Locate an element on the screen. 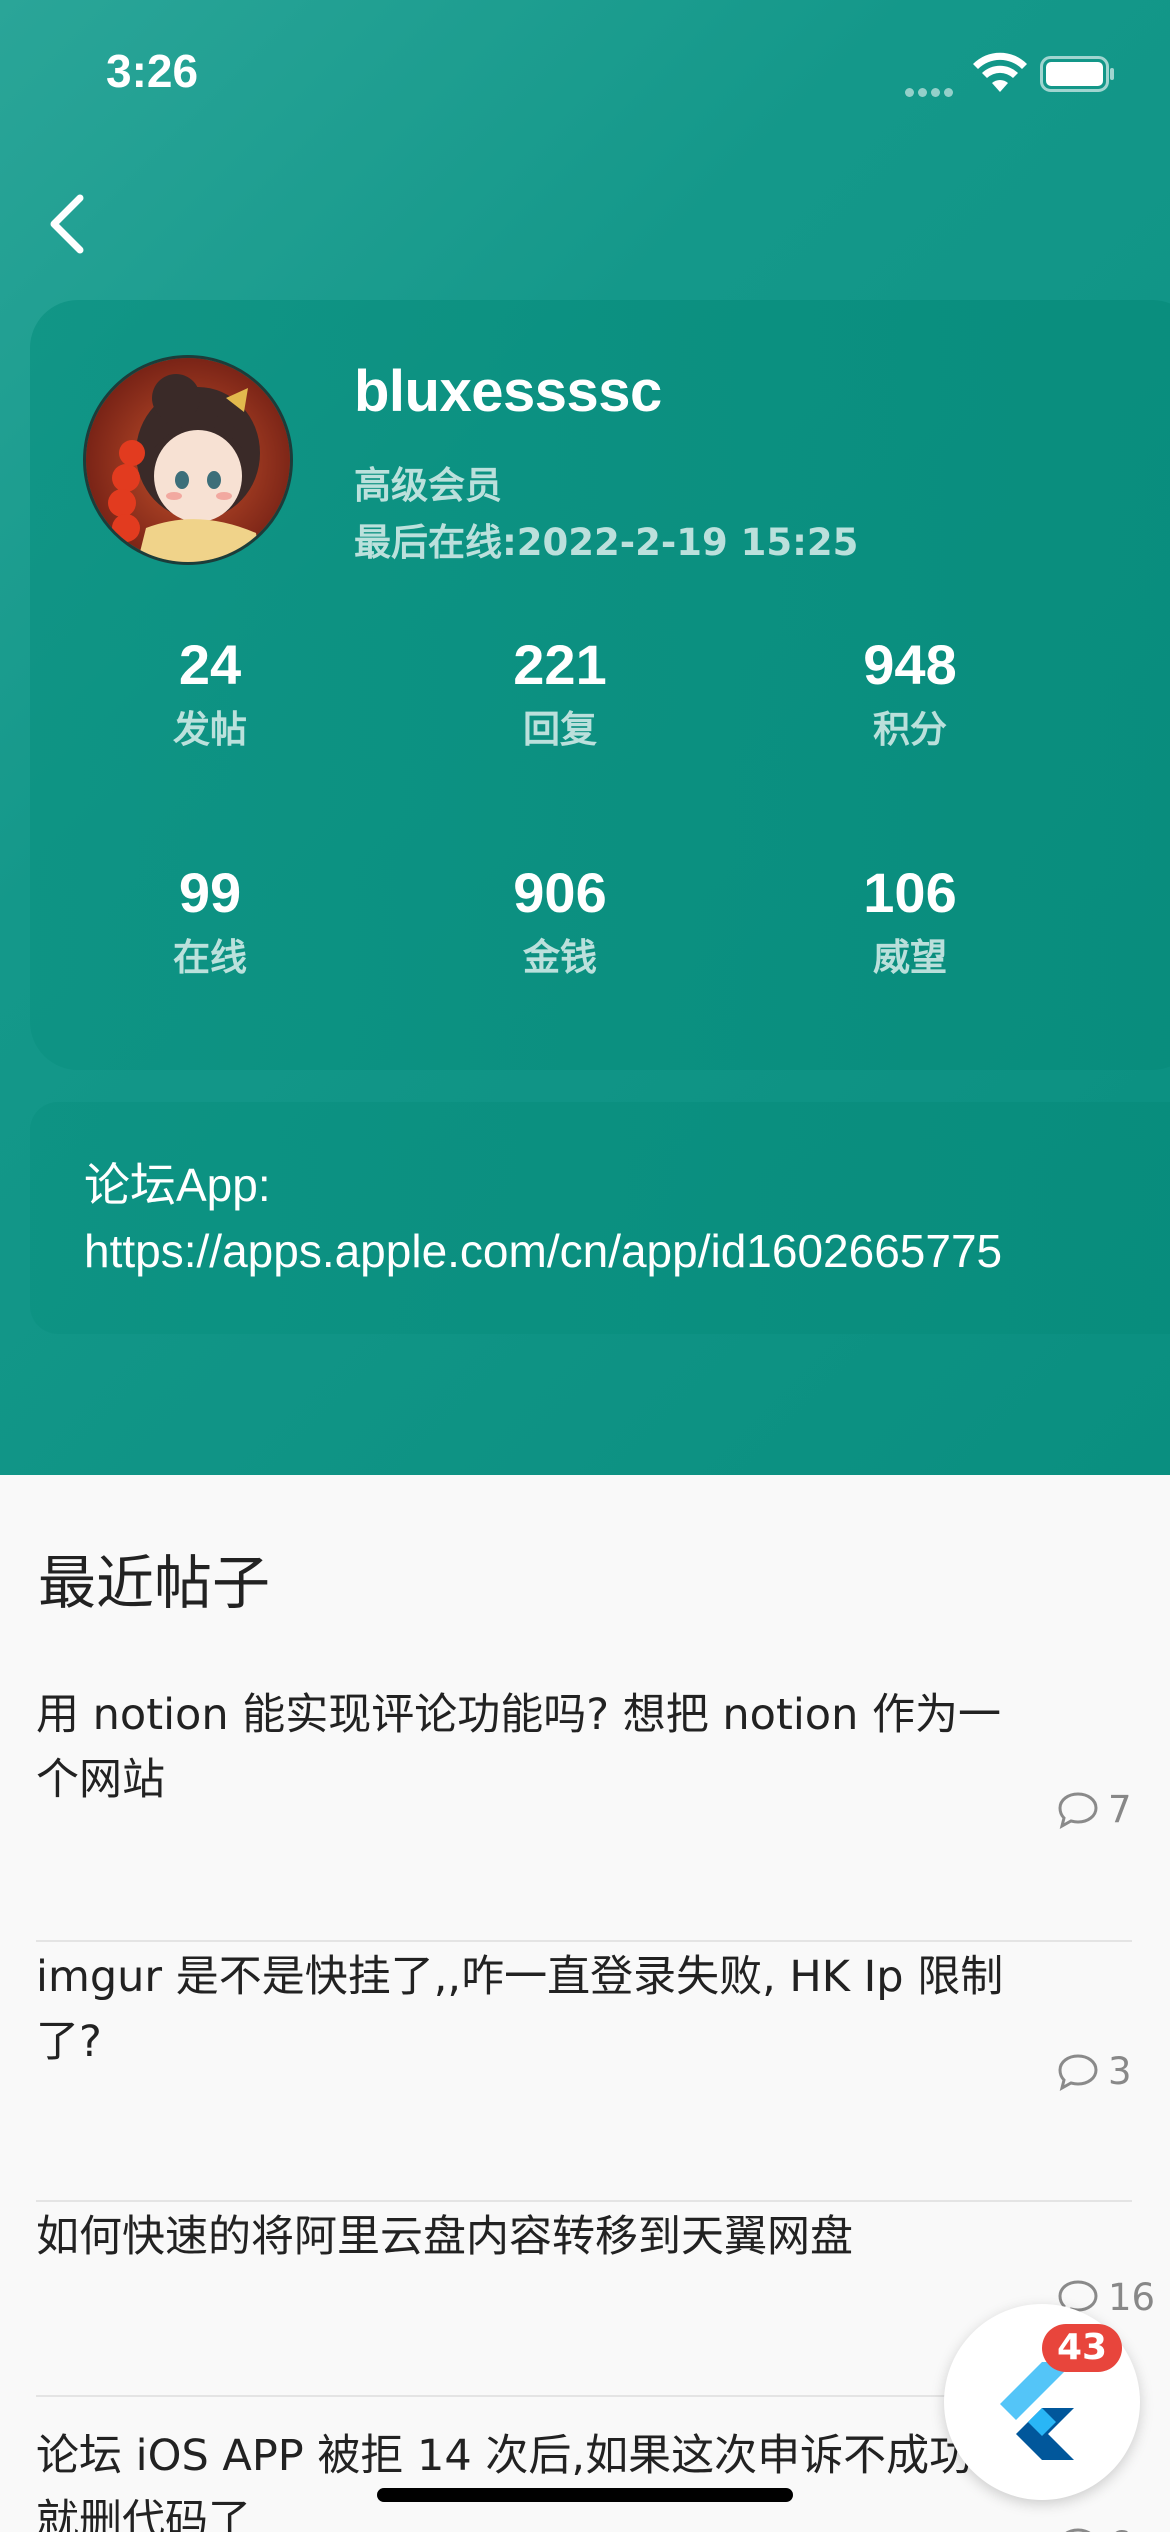 The width and height of the screenshot is (1170, 2532). recent-posts-title: 最近帖子 is located at coordinates (154, 1583).